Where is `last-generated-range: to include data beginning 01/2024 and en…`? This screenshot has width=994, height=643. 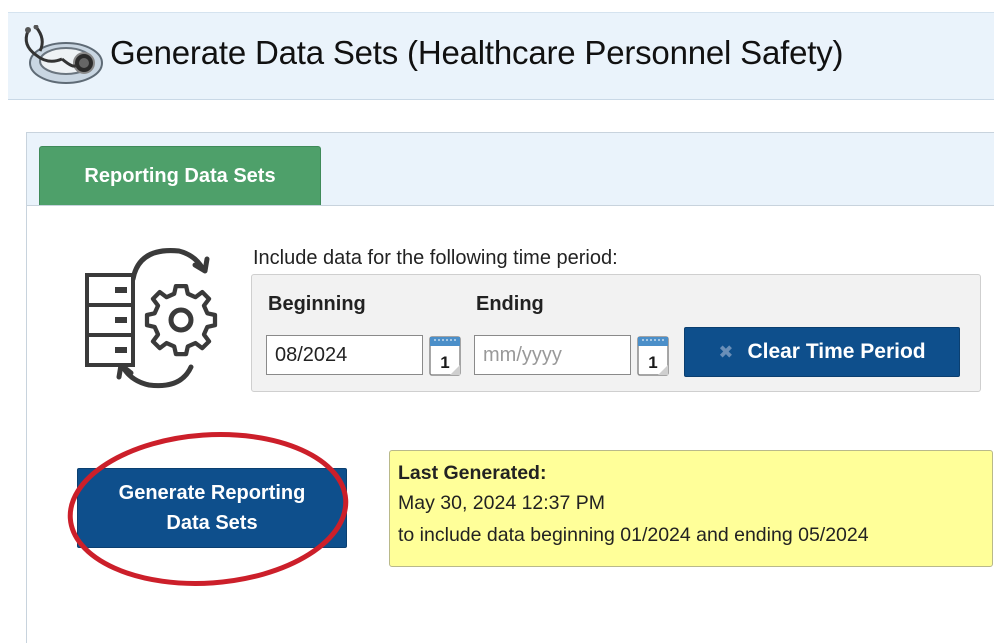
last-generated-range: to include data beginning 01/2024 and en… is located at coordinates (633, 535).